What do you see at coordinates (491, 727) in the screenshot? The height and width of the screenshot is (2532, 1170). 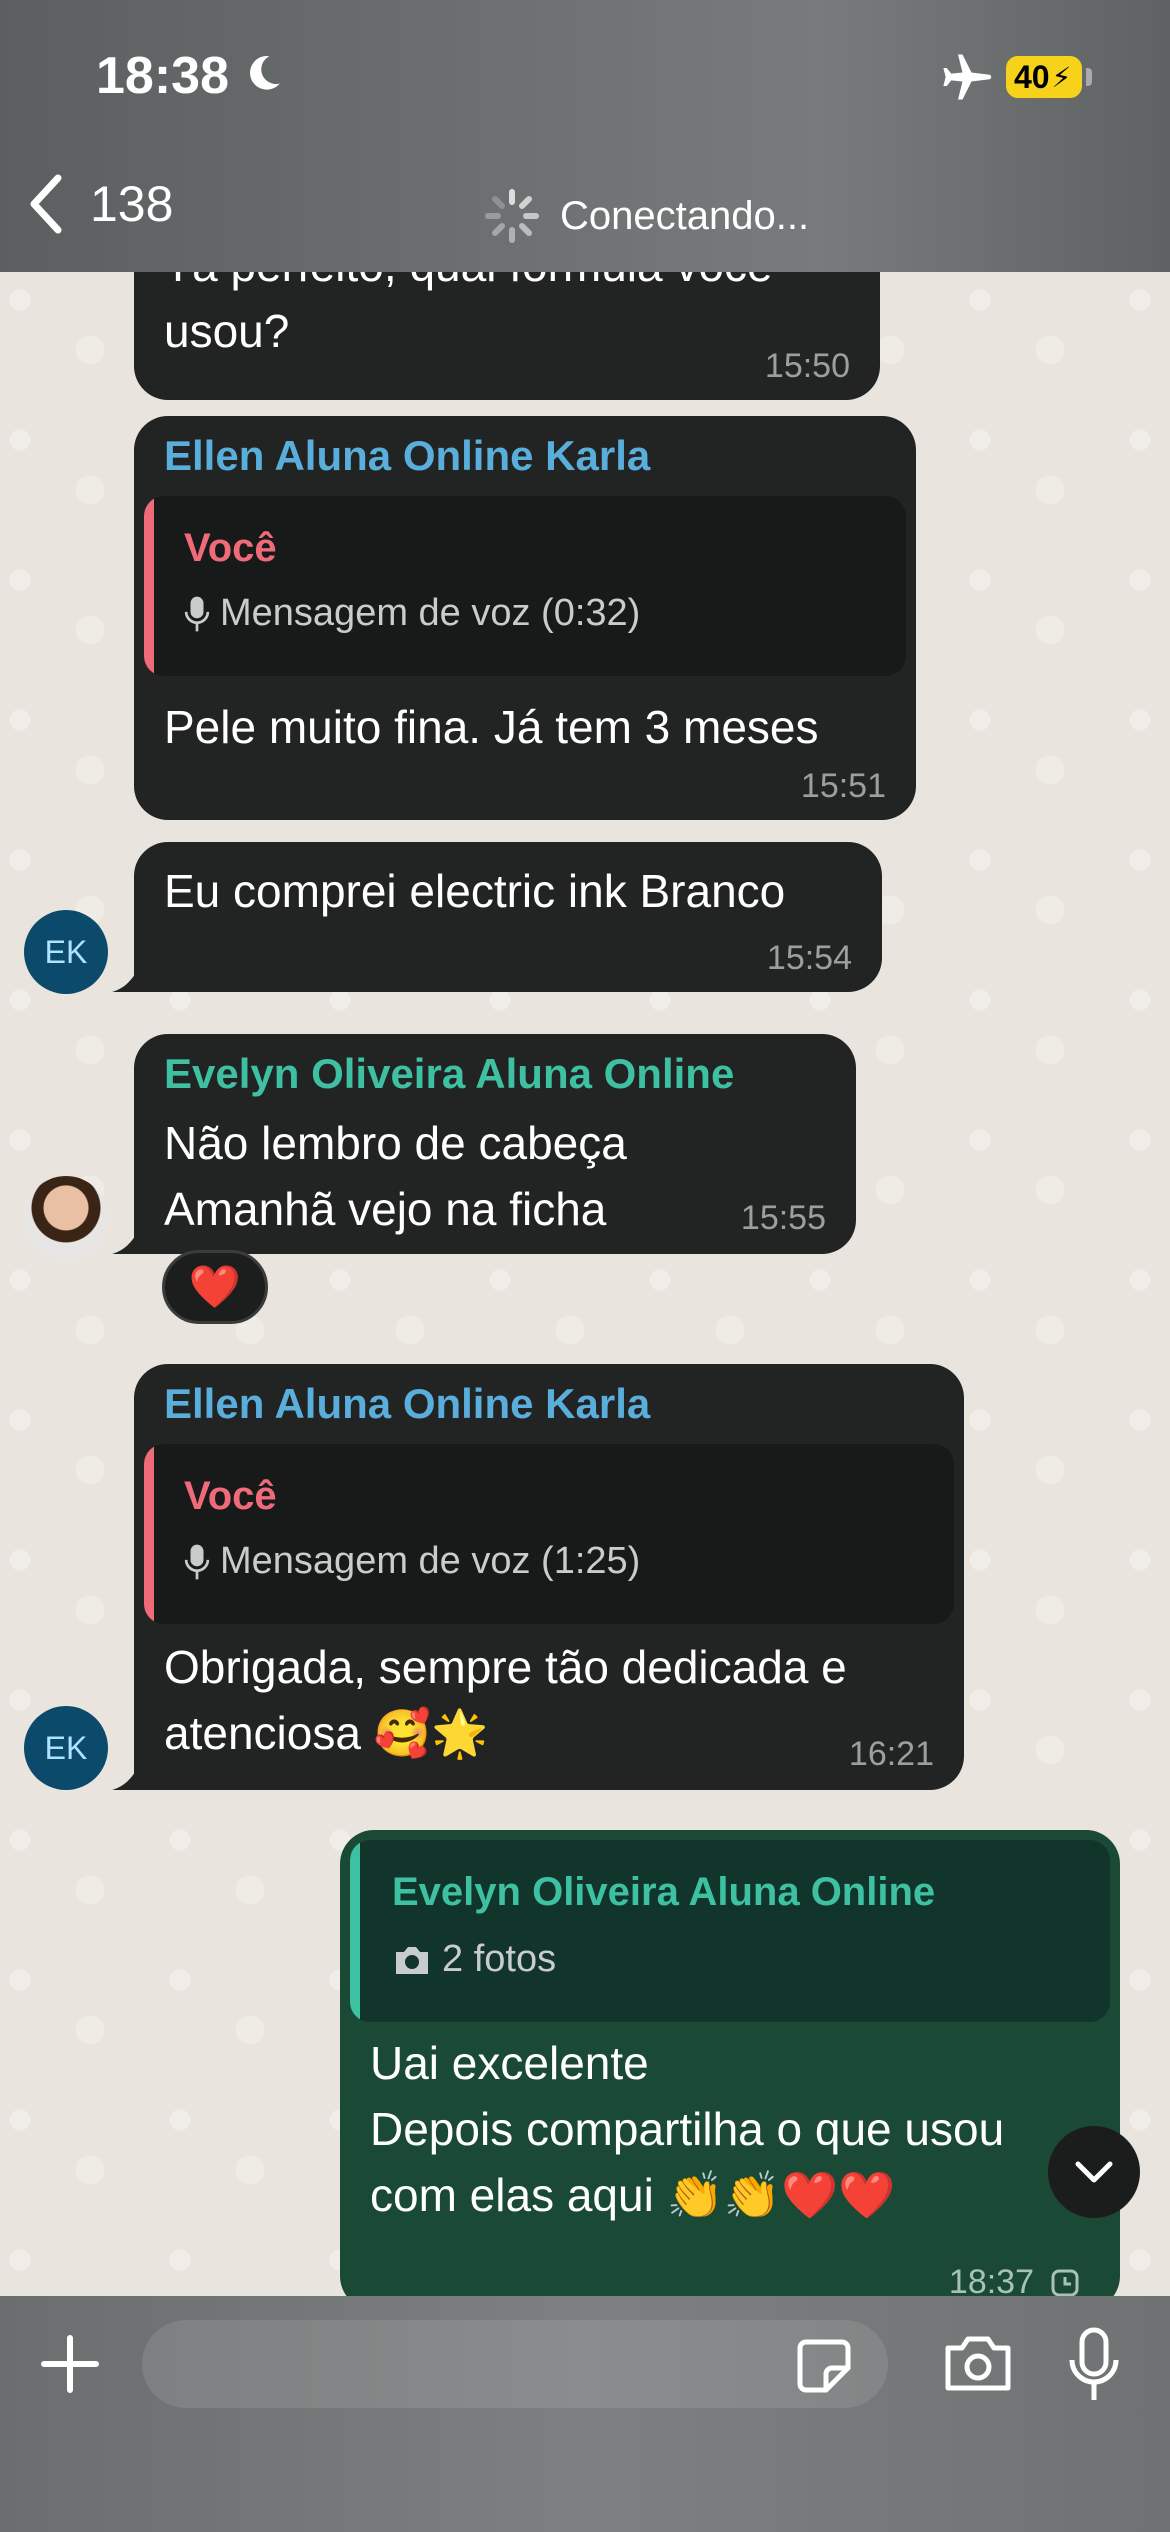 I see `message-text: Pele muito fina. Já tem 3 meses` at bounding box center [491, 727].